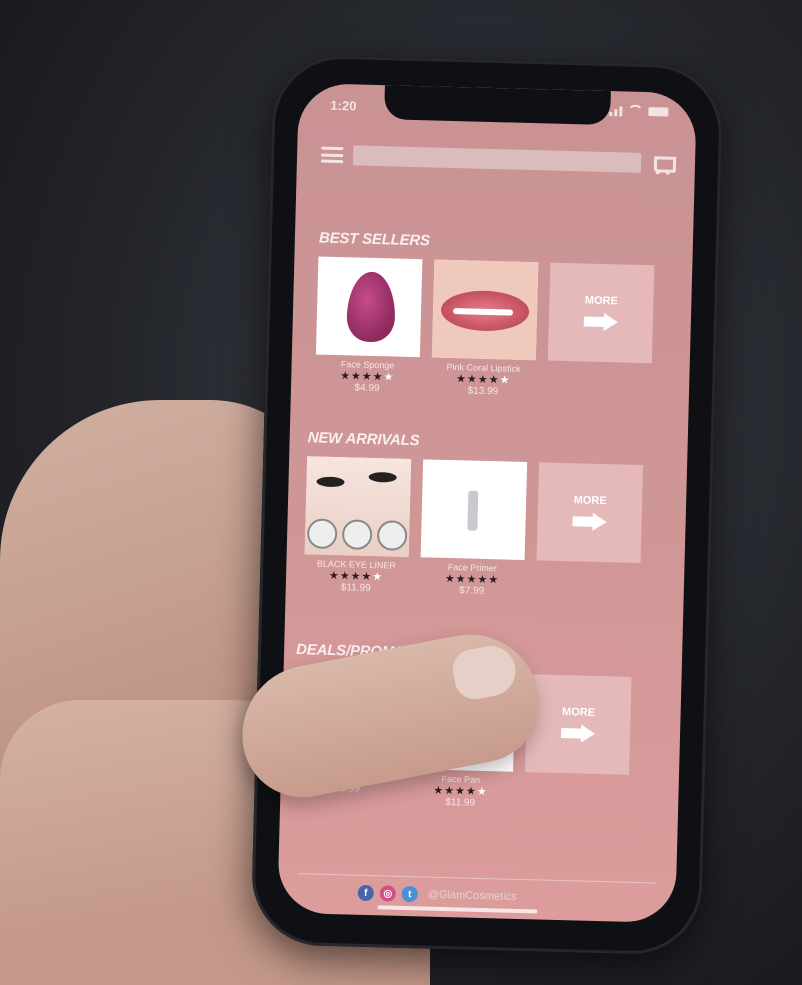  I want to click on instagram-icon: ◎, so click(388, 893).